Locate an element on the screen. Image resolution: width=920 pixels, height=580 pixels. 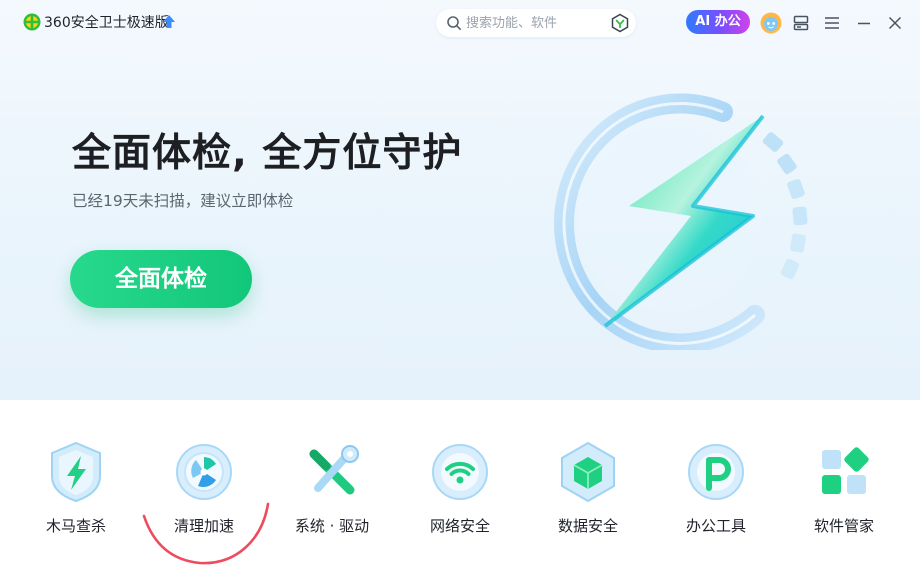
shield-badge-icon is located at coordinates (620, 23).